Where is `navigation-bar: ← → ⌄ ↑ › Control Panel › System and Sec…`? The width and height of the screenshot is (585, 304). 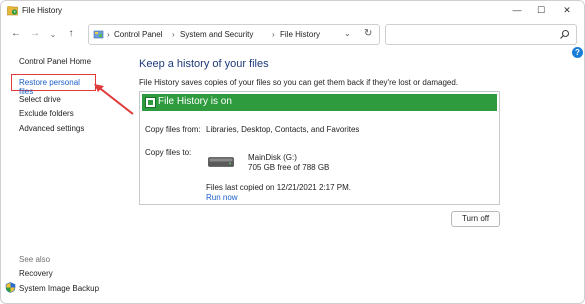 navigation-bar: ← → ⌄ ↑ › Control Panel › System and Sec… is located at coordinates (292, 34).